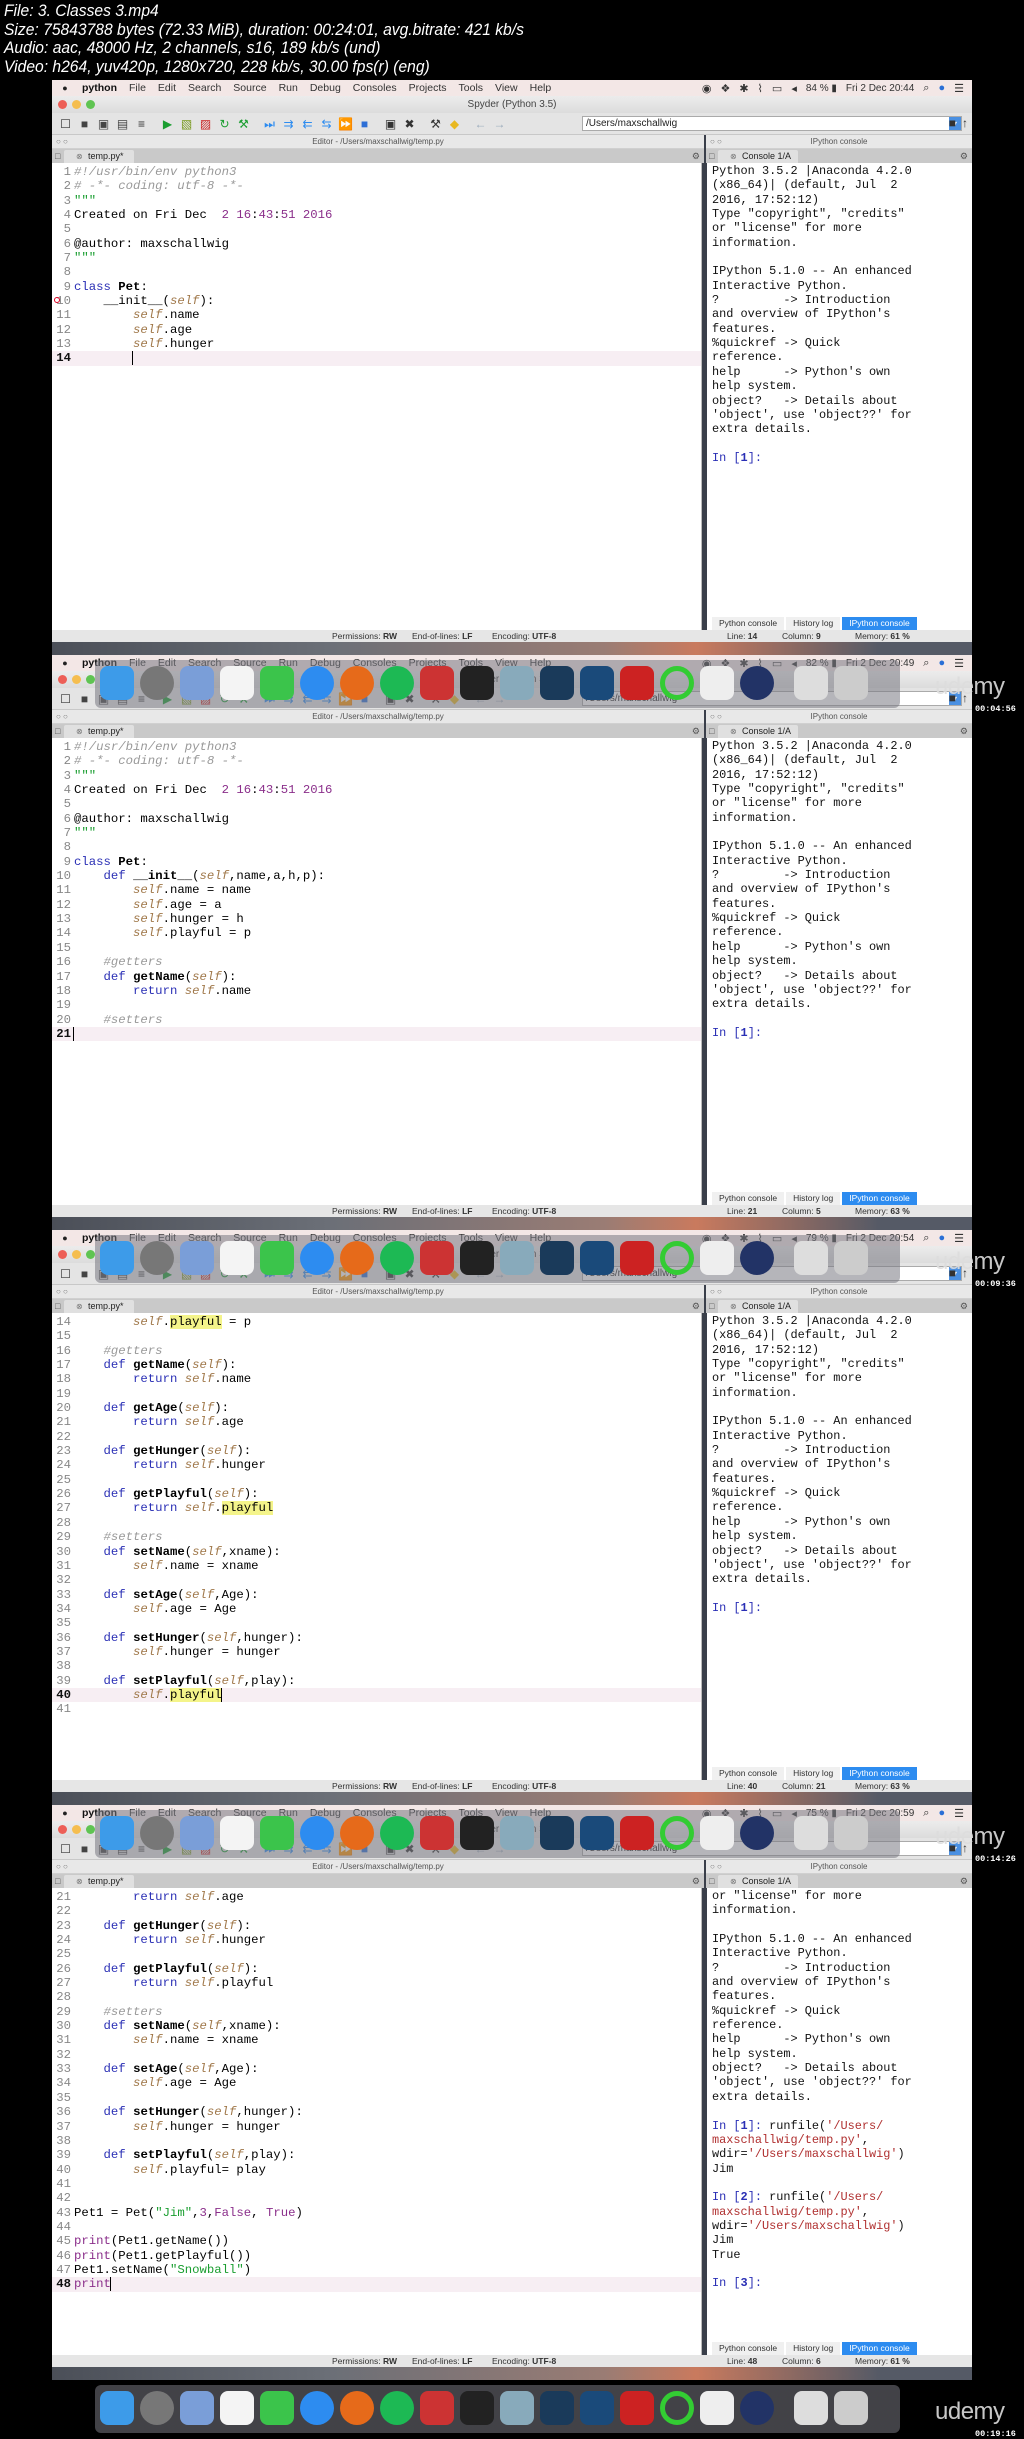 This screenshot has width=1024, height=2439. What do you see at coordinates (103, 123) in the screenshot?
I see `save-icon: ▣` at bounding box center [103, 123].